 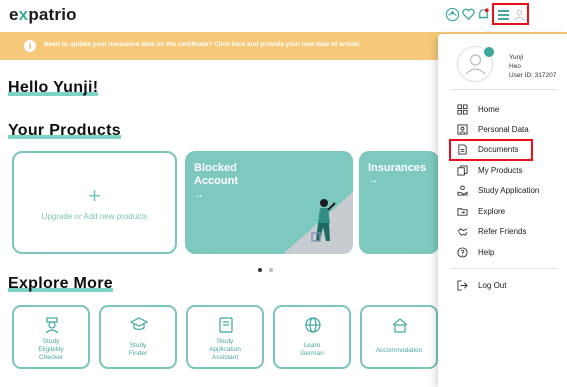 I want to click on greeting-heading: Hello Yunji!, so click(x=53, y=87).